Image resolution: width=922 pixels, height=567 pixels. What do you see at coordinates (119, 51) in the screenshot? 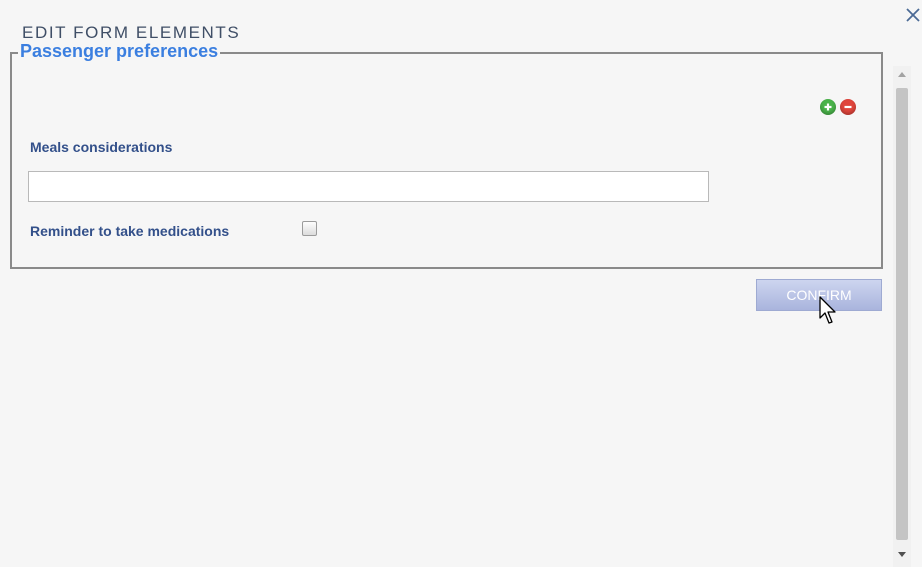
I see `fieldset-legend: Passenger preferences` at bounding box center [119, 51].